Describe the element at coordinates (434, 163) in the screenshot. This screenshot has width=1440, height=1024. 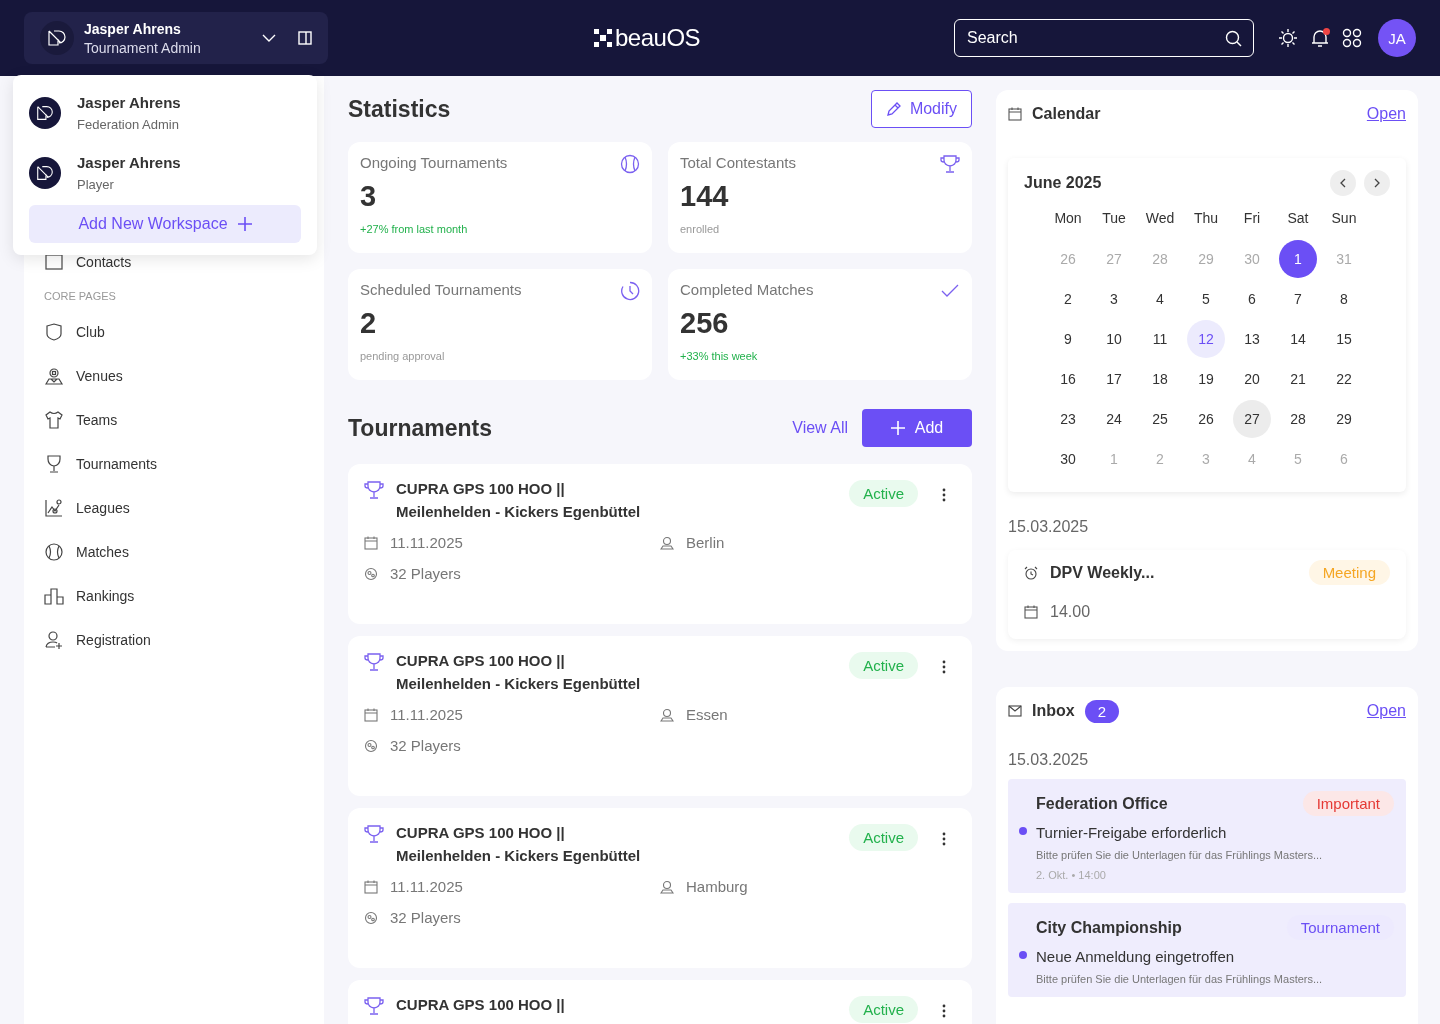
I see `stat-label: Ongoing Tournaments` at that location.